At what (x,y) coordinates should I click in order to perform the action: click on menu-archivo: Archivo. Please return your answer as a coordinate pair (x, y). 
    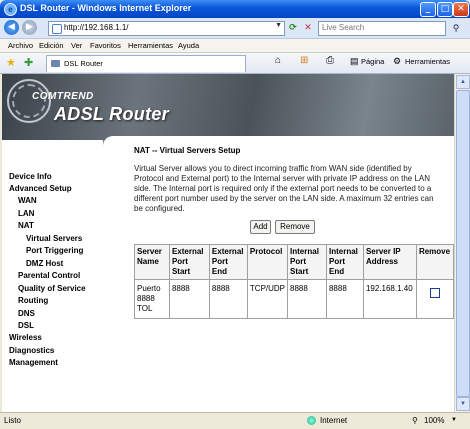
    Looking at the image, I should click on (20, 45).